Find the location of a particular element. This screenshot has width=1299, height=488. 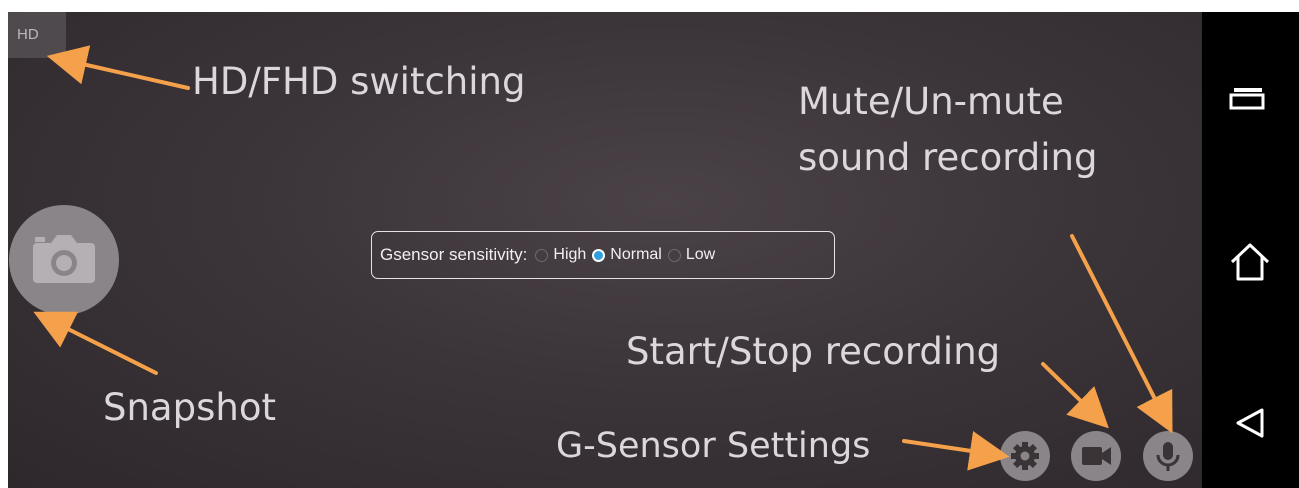

callout-hd-switching: HD/FHD switching is located at coordinates (359, 81).